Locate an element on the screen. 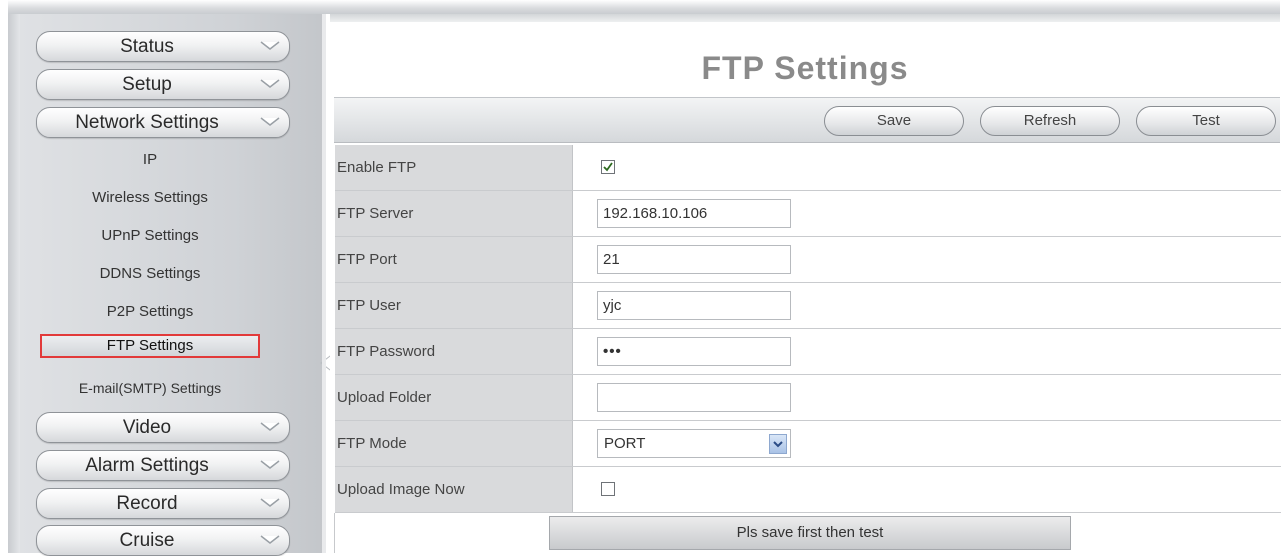  enable-ftp-checkbox is located at coordinates (608, 167).